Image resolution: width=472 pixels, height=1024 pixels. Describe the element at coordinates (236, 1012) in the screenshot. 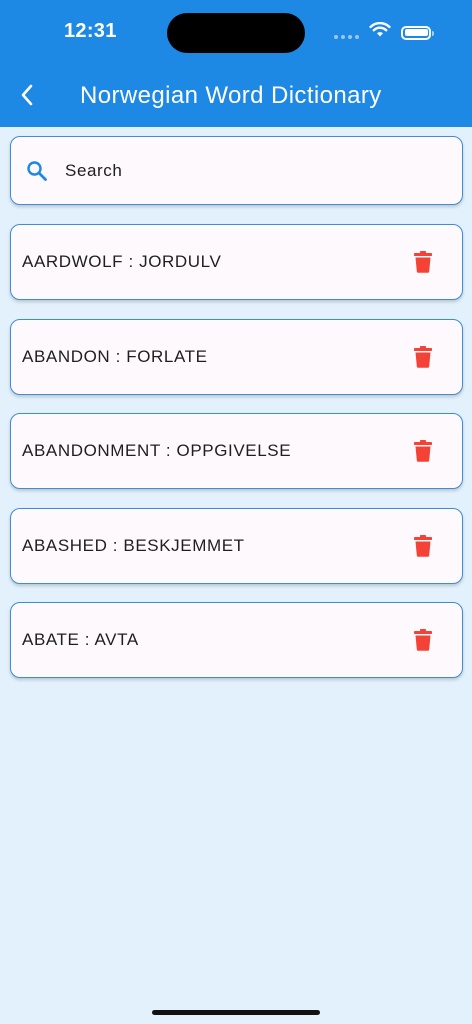

I see `home-indicator` at that location.